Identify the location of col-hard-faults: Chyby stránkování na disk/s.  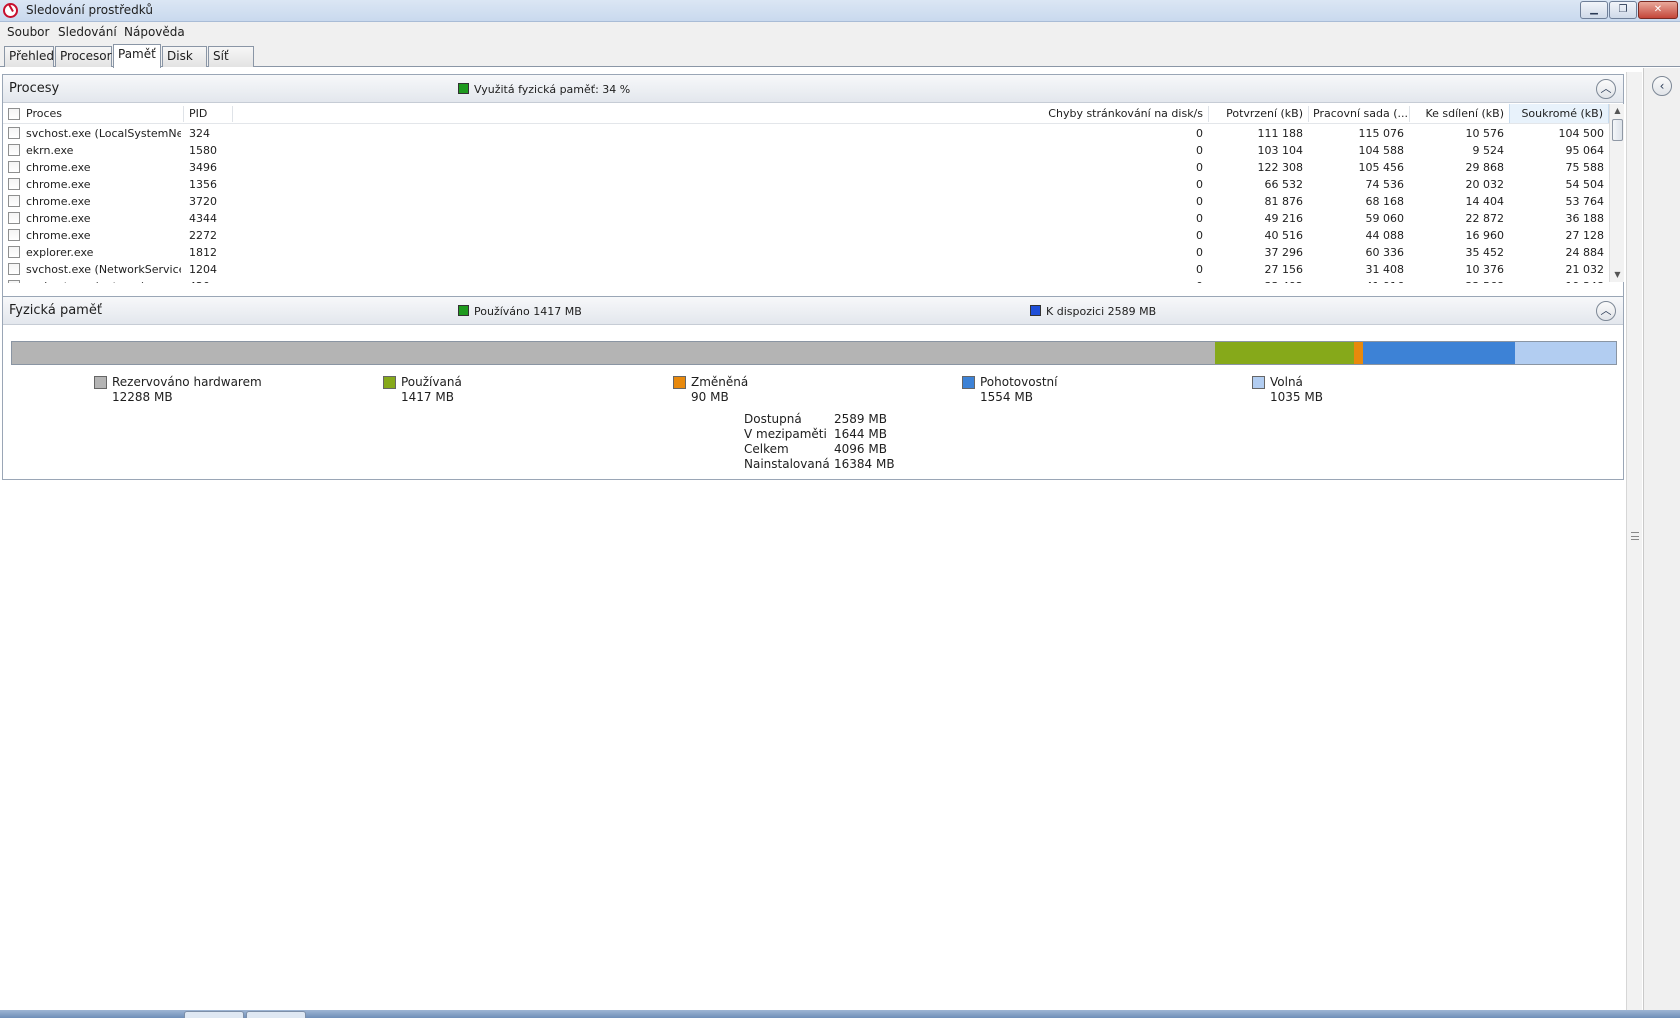
(1103, 113).